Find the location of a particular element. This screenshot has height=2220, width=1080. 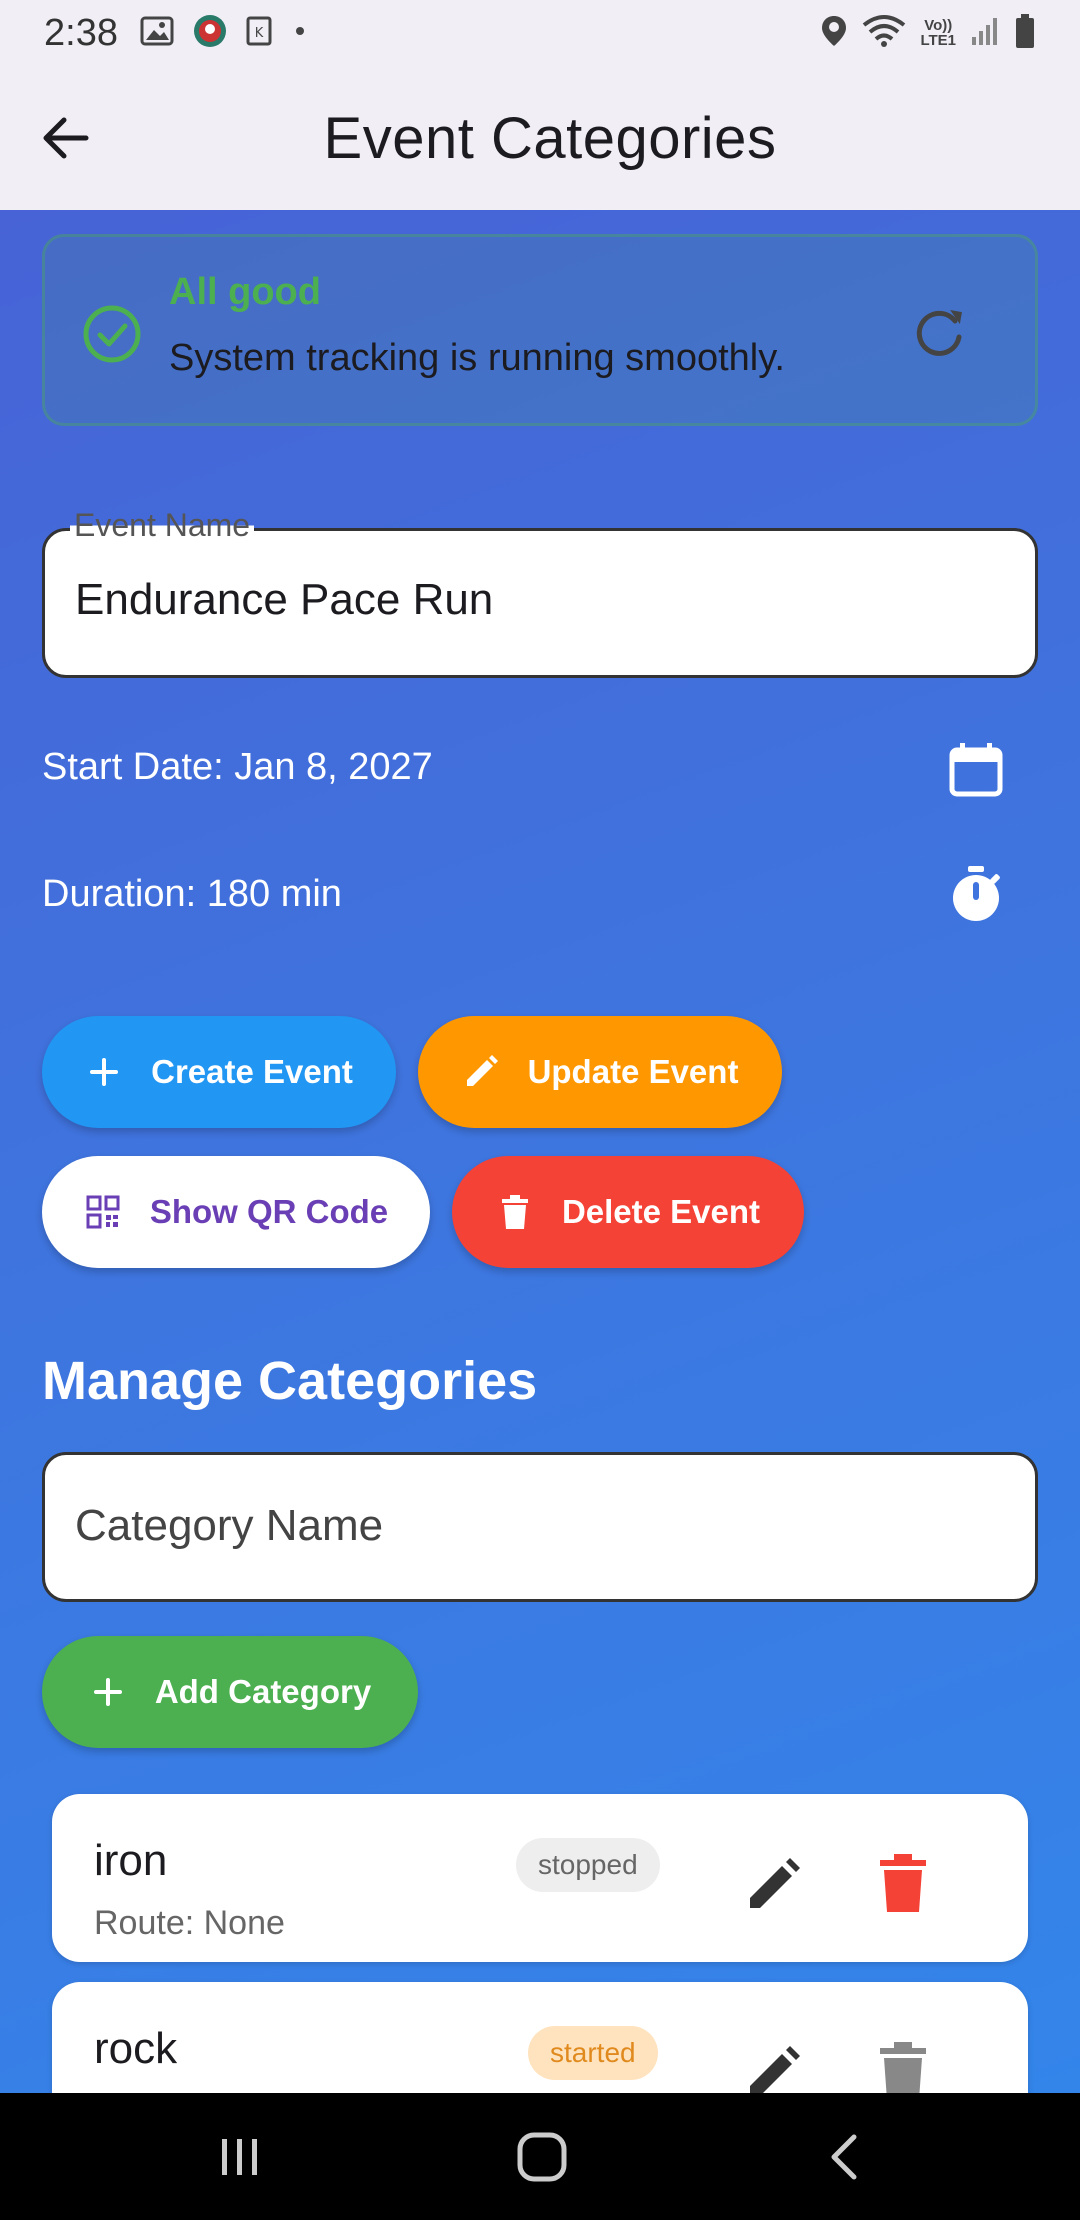

calendar-icon is located at coordinates (976, 770).